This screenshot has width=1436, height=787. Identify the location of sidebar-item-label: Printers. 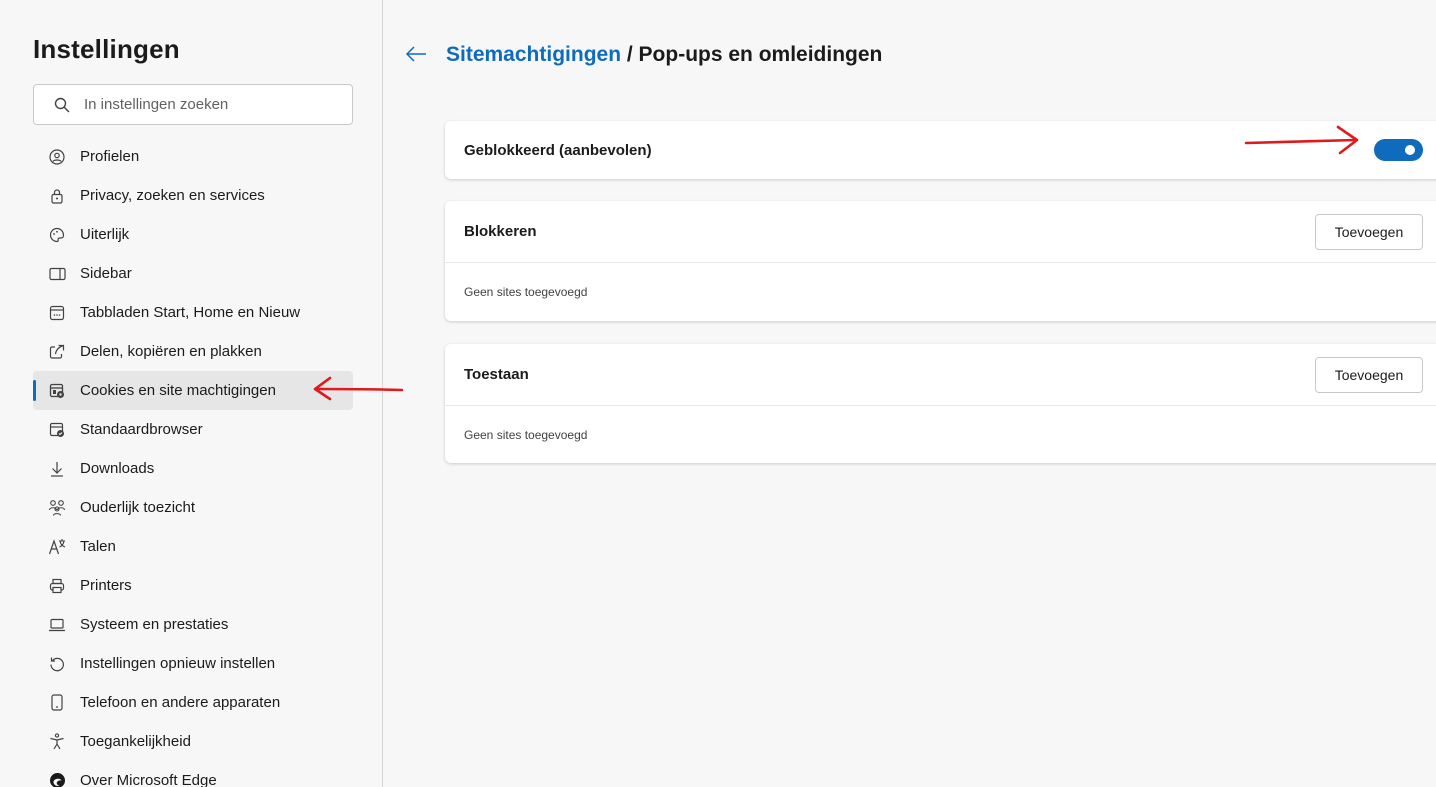
(106, 585).